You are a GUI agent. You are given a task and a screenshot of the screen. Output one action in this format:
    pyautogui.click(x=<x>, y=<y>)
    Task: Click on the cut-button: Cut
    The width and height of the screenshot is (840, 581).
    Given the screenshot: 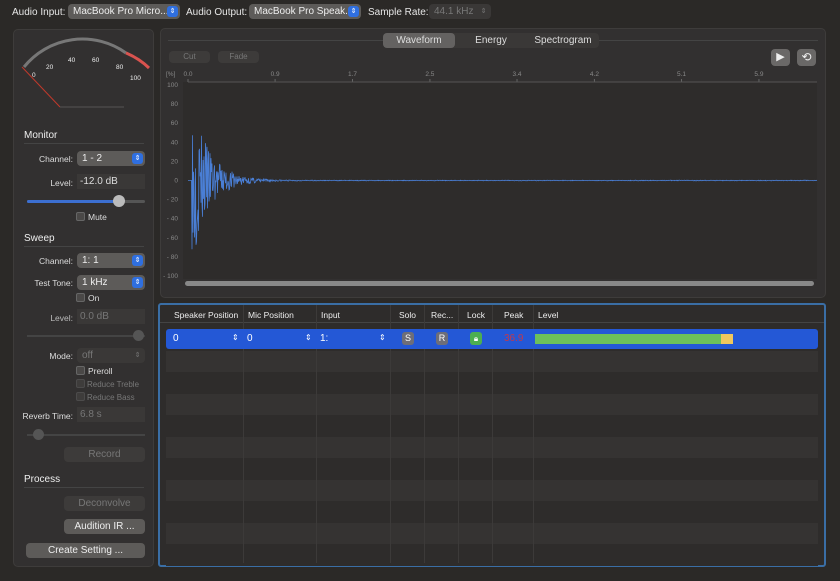 What is the action you would take?
    pyautogui.click(x=189, y=57)
    